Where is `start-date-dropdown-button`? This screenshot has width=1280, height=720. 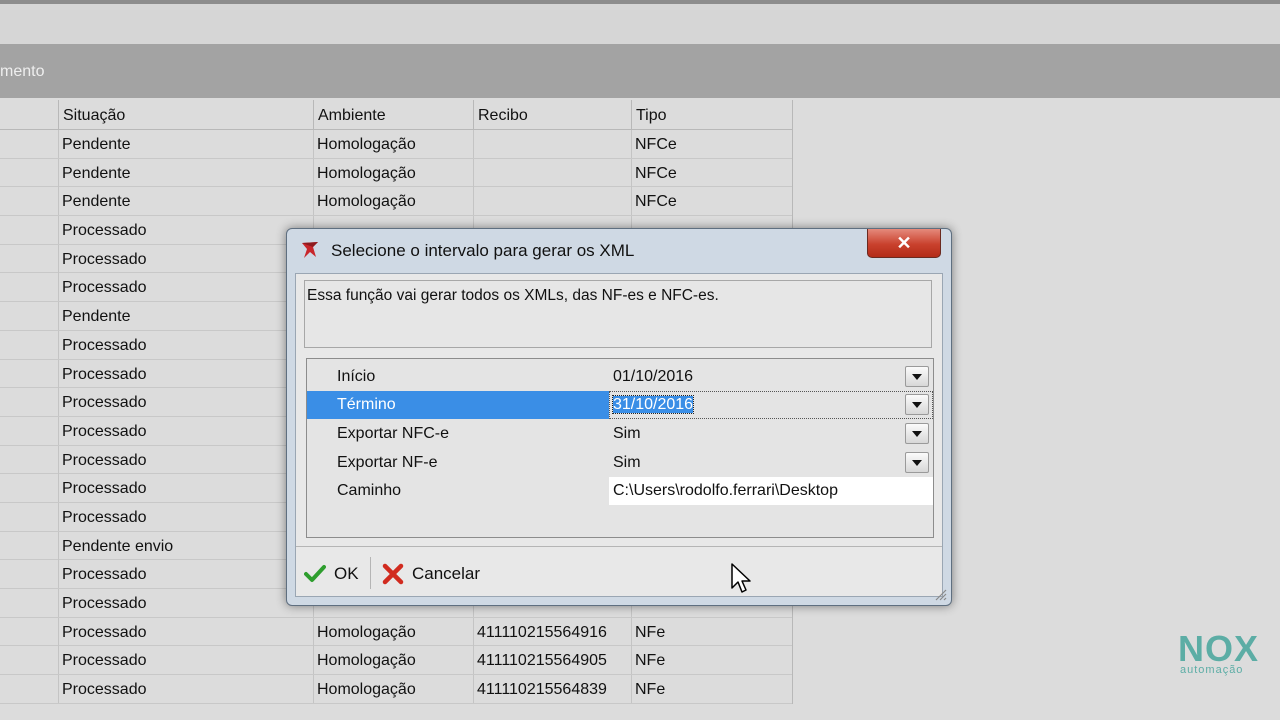
start-date-dropdown-button is located at coordinates (917, 376).